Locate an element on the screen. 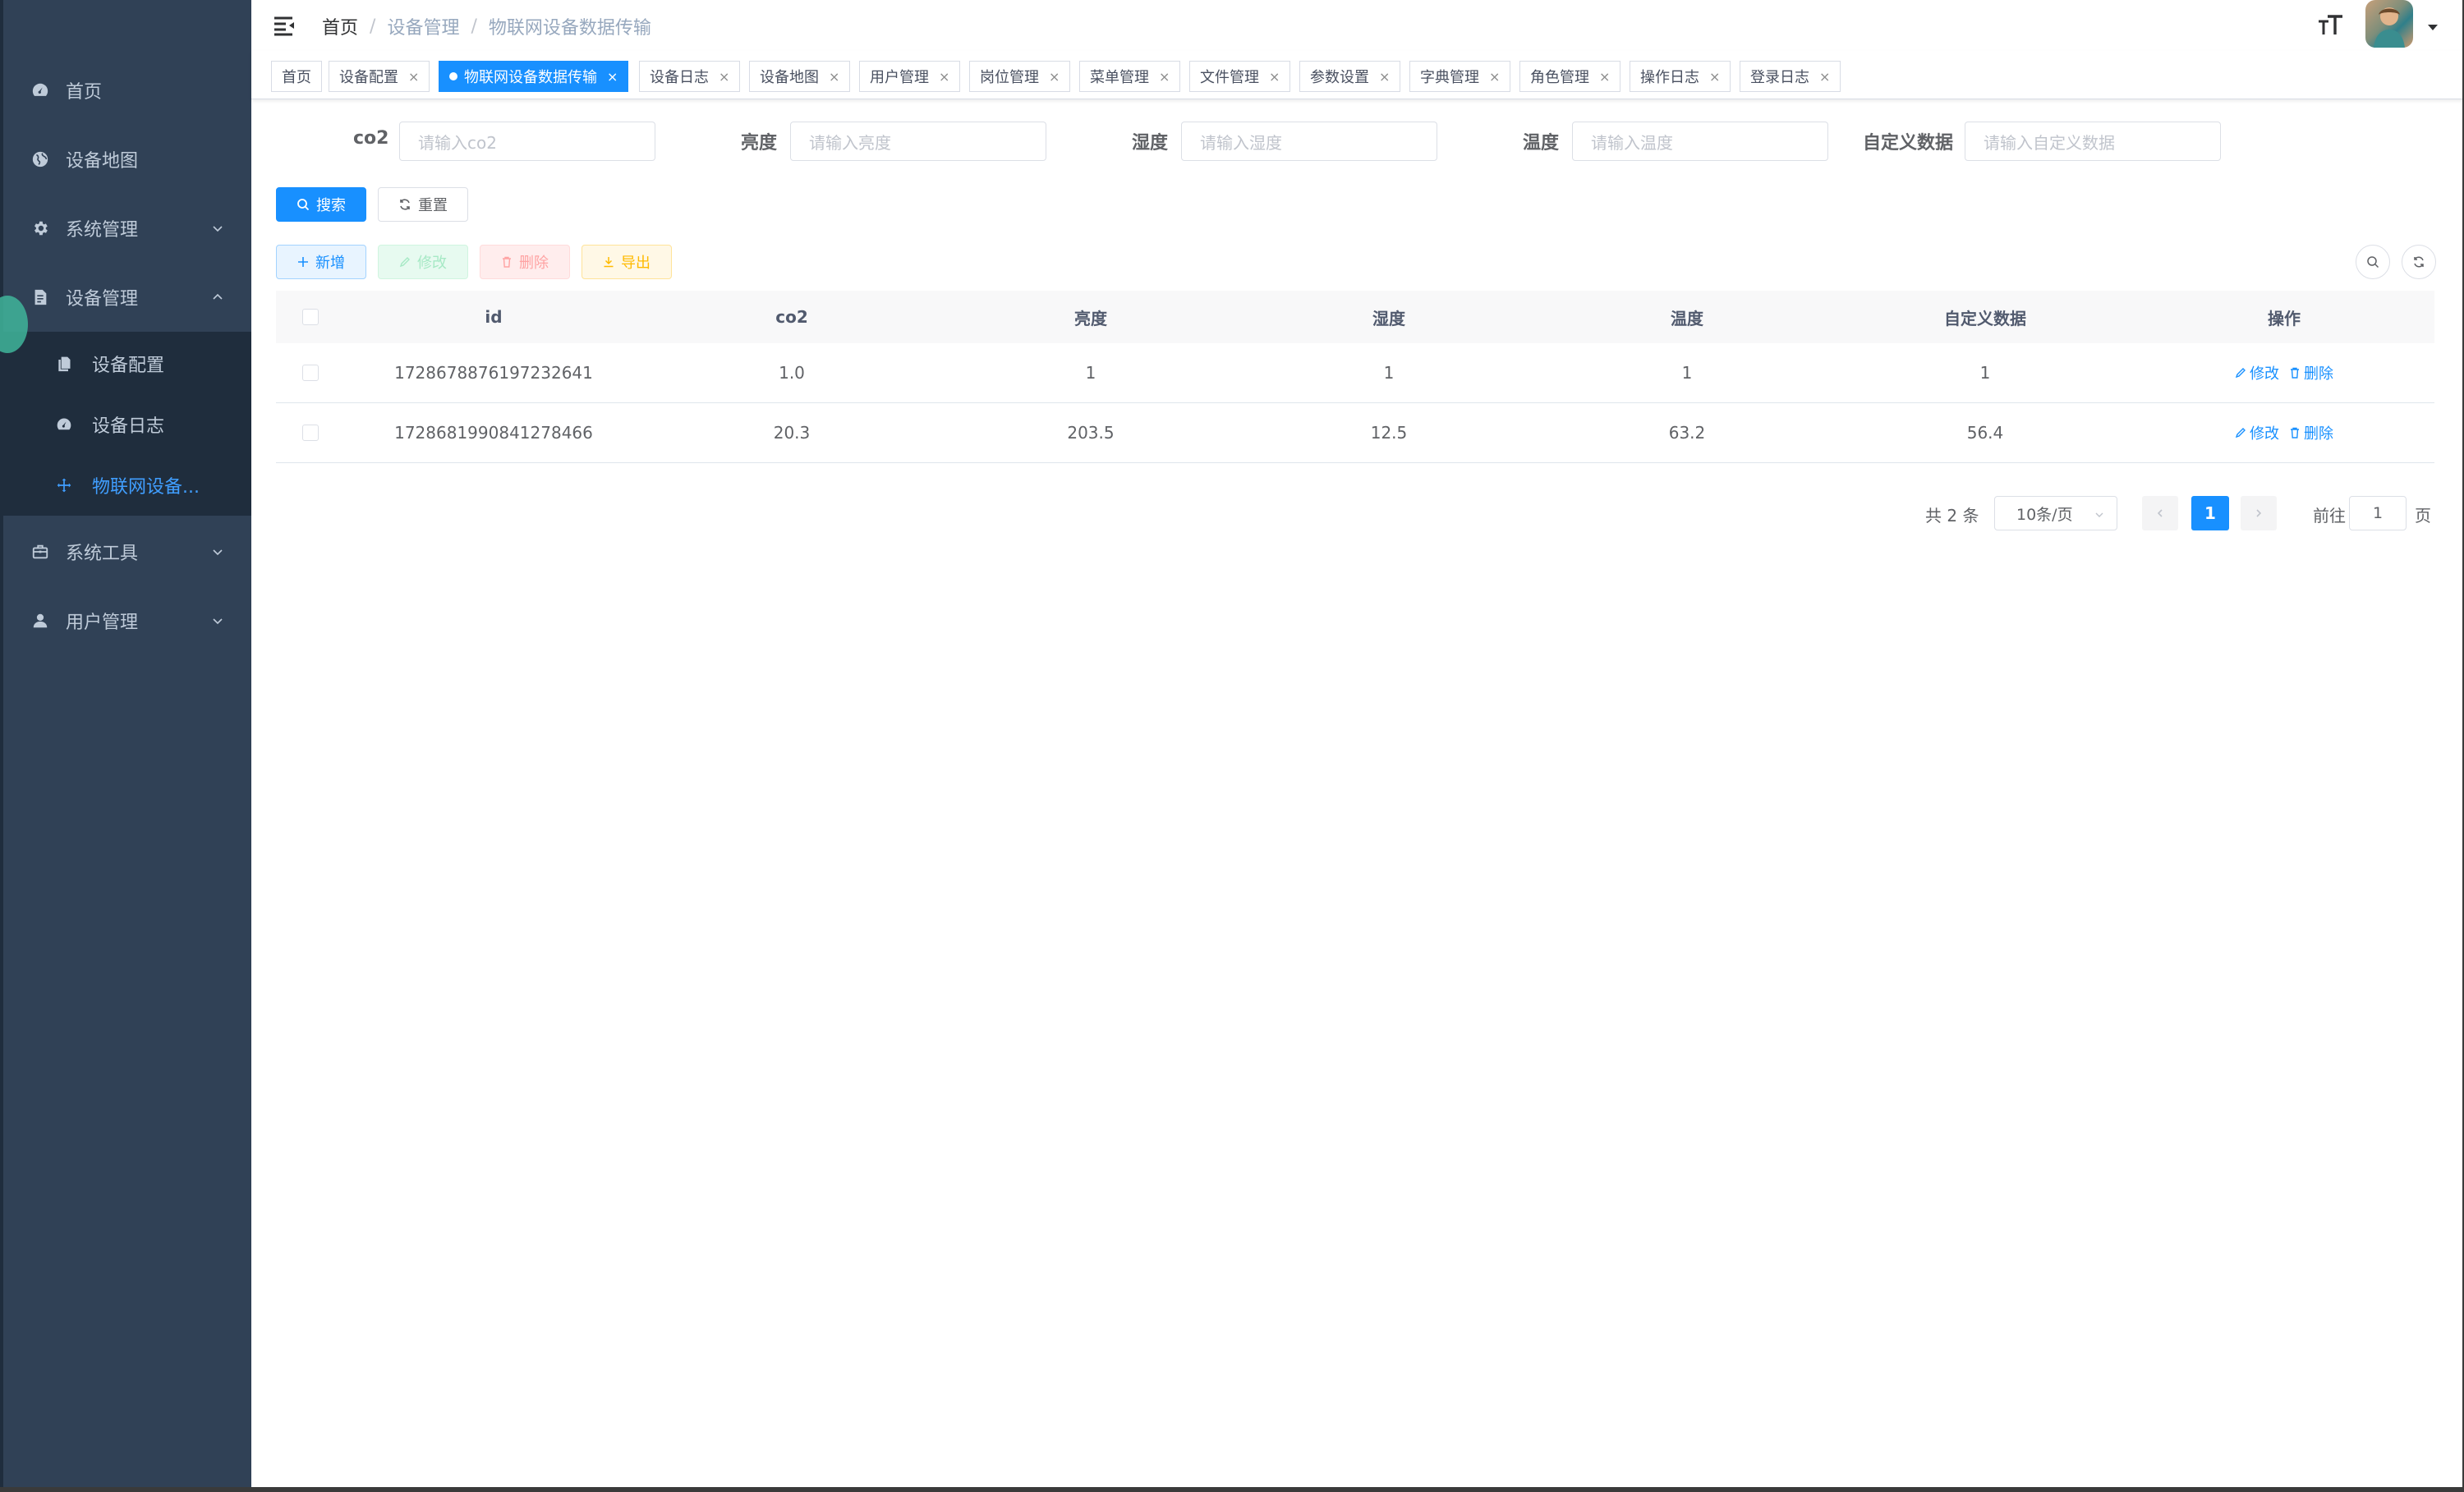 The height and width of the screenshot is (1492, 2464). input-placeholder: 请输入自定义数据 is located at coordinates (2049, 142).